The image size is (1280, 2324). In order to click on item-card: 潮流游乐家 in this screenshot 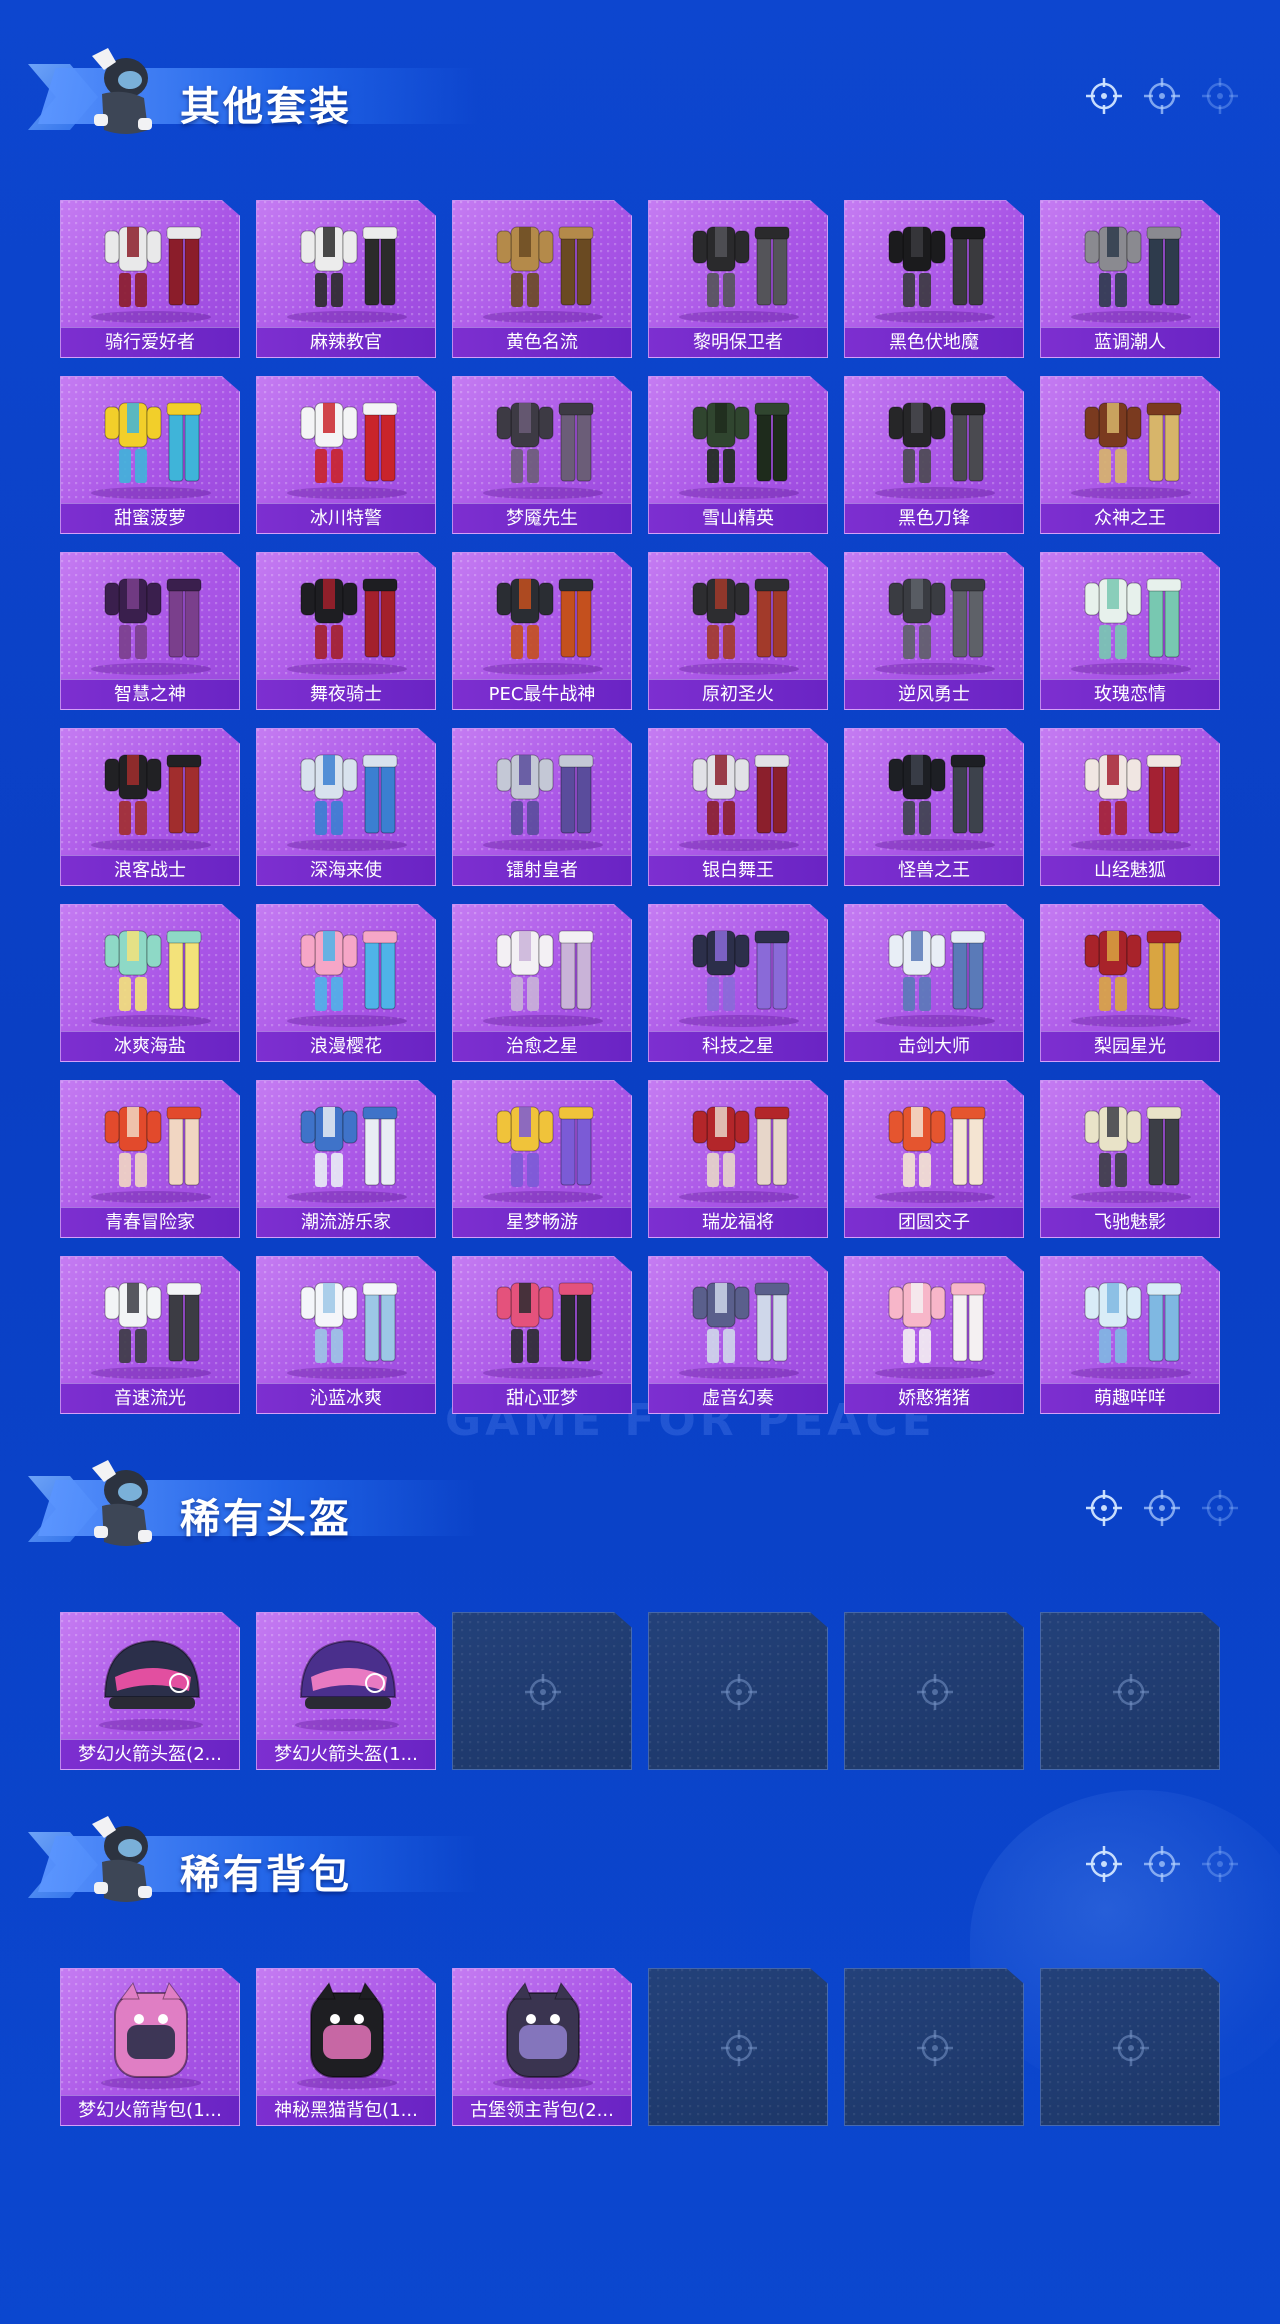, I will do `click(346, 1159)`.